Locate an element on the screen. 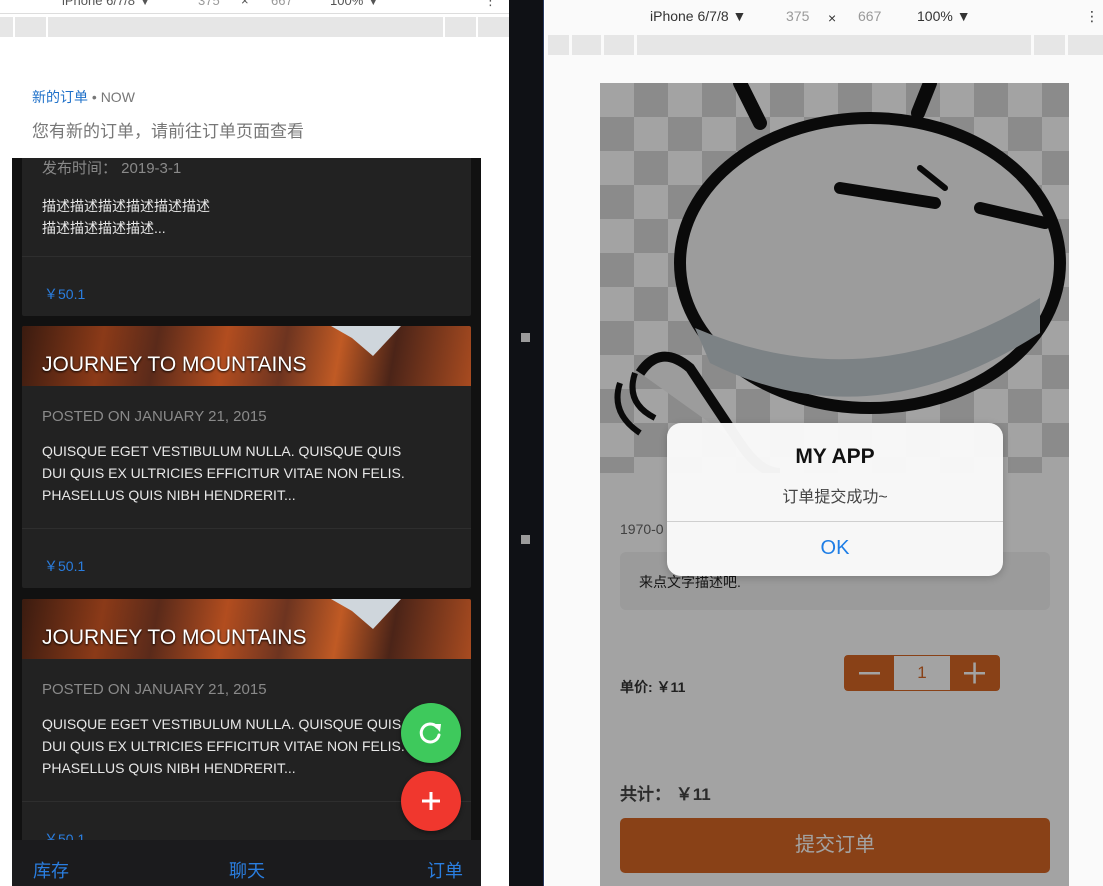  notification-message: 您有新的订单，请前往订单页面查看 is located at coordinates (168, 131).